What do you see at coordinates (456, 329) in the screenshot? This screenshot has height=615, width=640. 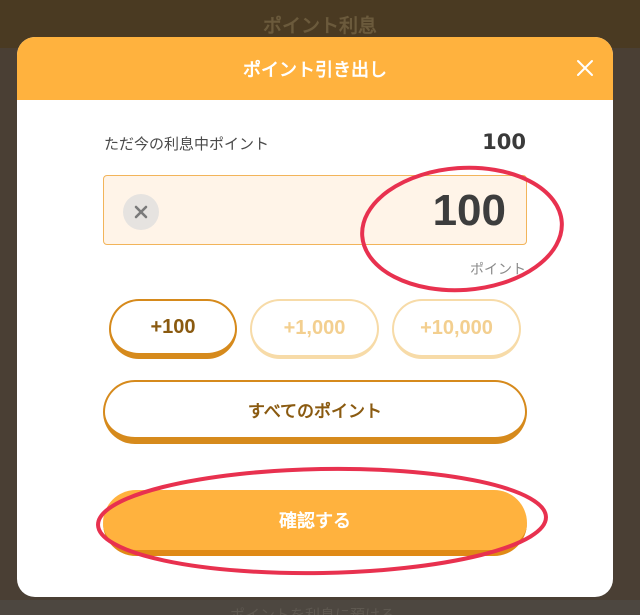 I see `add-10000-button: +10,000` at bounding box center [456, 329].